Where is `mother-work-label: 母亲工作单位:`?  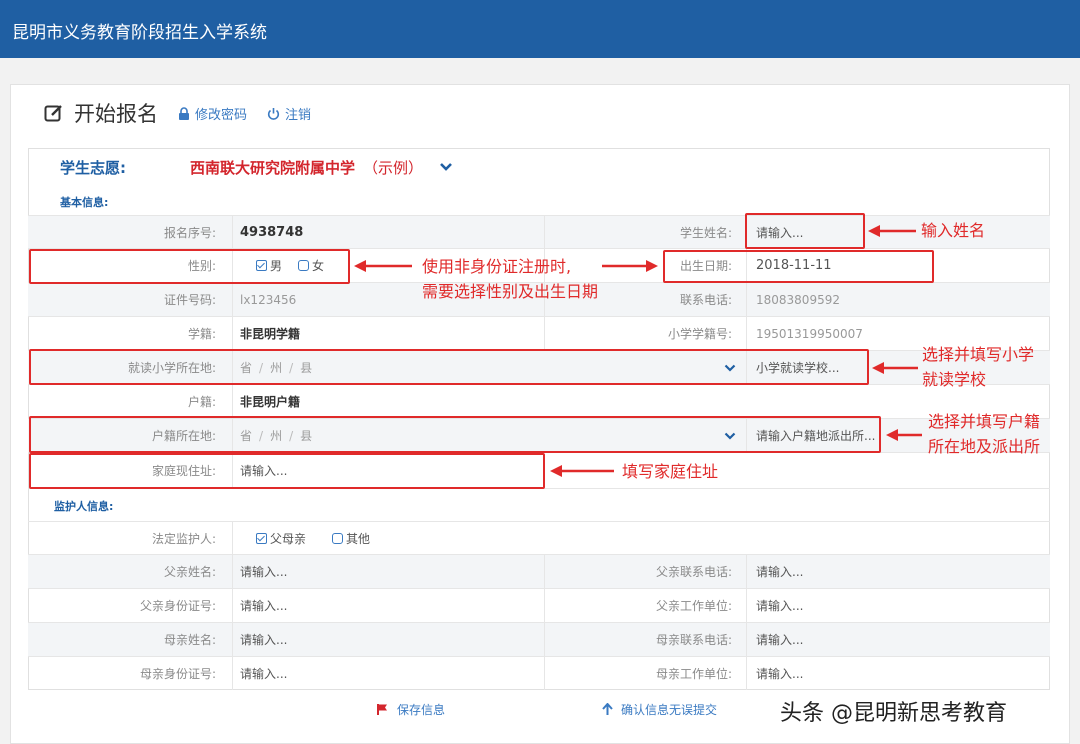 mother-work-label: 母亲工作单位: is located at coordinates (693, 674).